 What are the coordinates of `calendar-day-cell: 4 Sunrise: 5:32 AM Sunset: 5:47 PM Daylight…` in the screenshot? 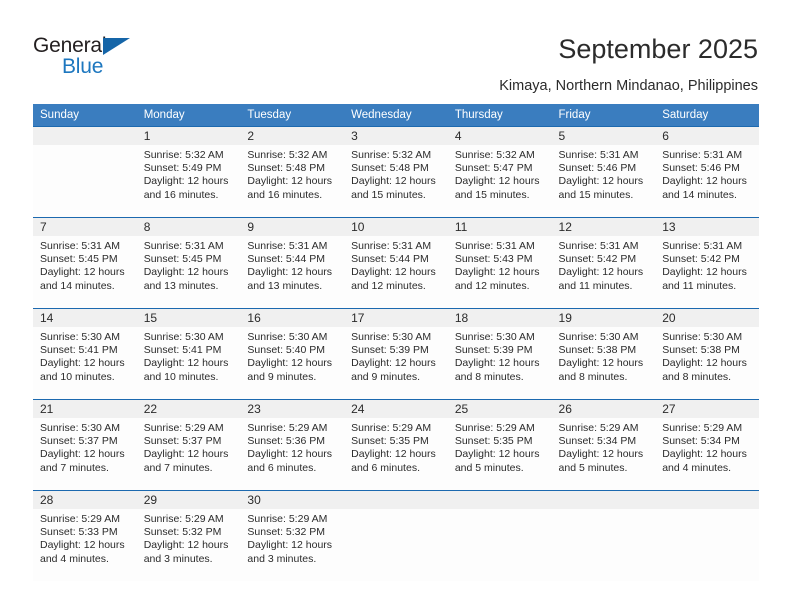 It's located at (499, 172).